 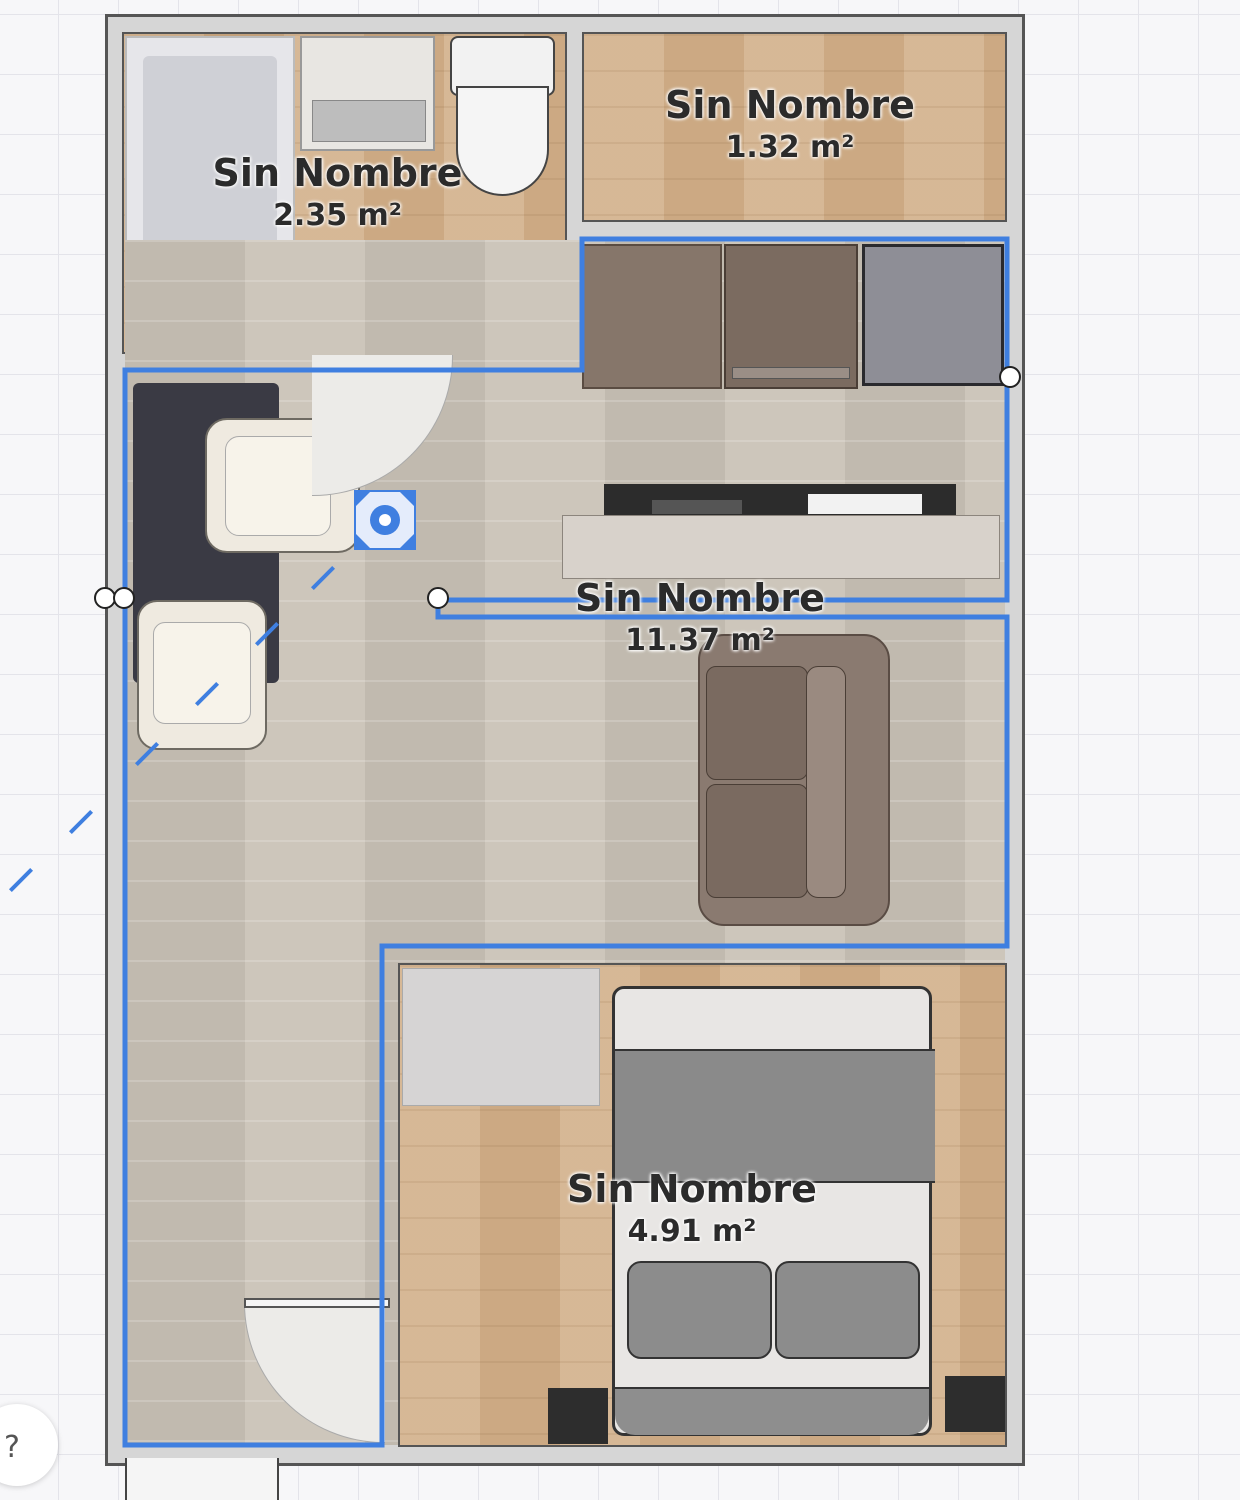 What do you see at coordinates (12, 1447) in the screenshot?
I see `help-icon: ?` at bounding box center [12, 1447].